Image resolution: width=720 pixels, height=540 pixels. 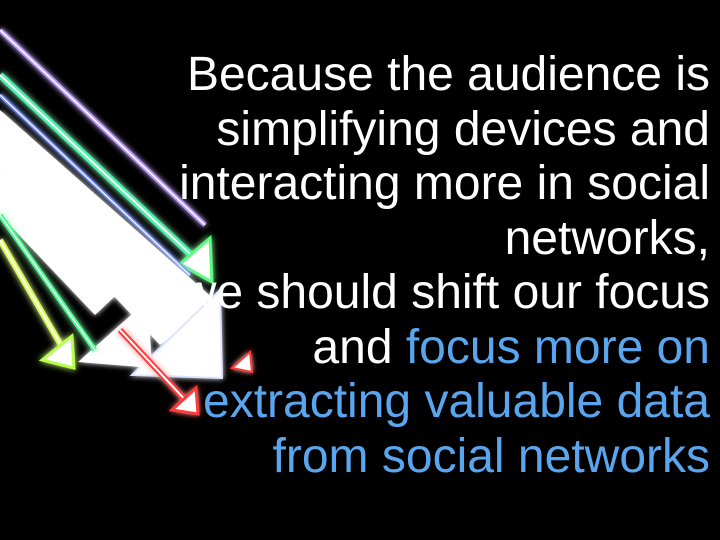 What do you see at coordinates (445, 292) in the screenshot?
I see `text-line-5: we should shift our focus` at bounding box center [445, 292].